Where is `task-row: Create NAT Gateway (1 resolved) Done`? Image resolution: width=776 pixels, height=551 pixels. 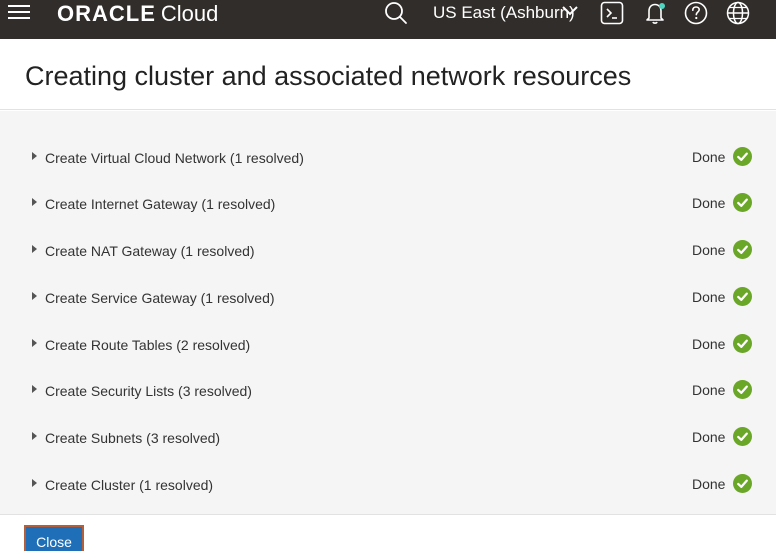 task-row: Create NAT Gateway (1 resolved) Done is located at coordinates (388, 251).